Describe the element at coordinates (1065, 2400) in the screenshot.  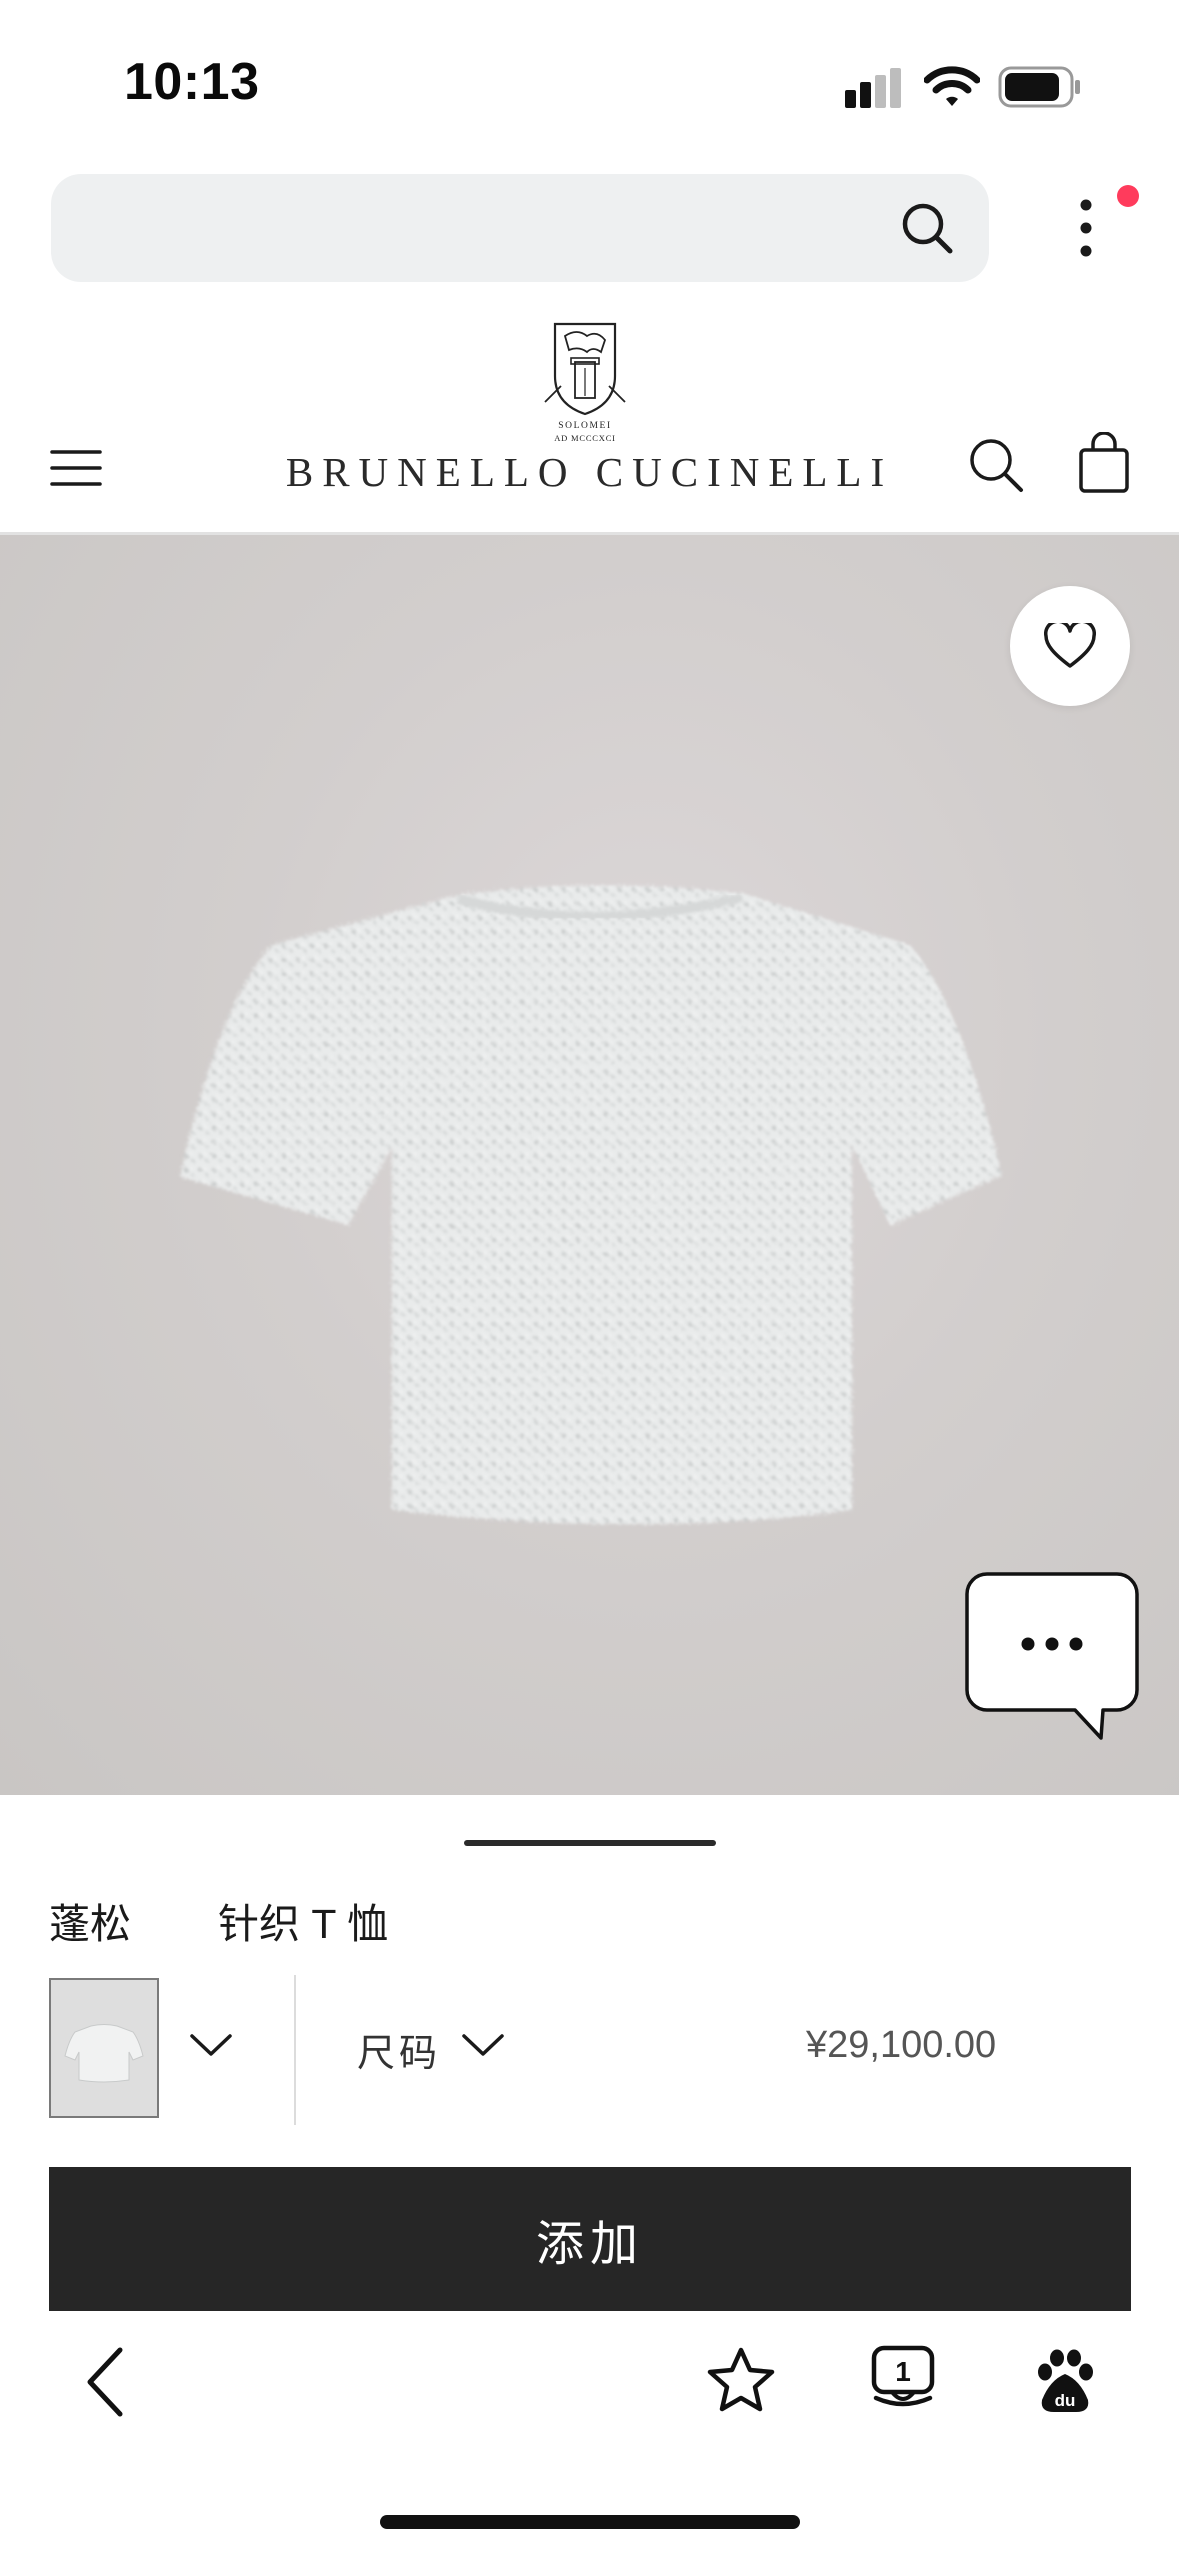
I see `svg-text: du` at that location.